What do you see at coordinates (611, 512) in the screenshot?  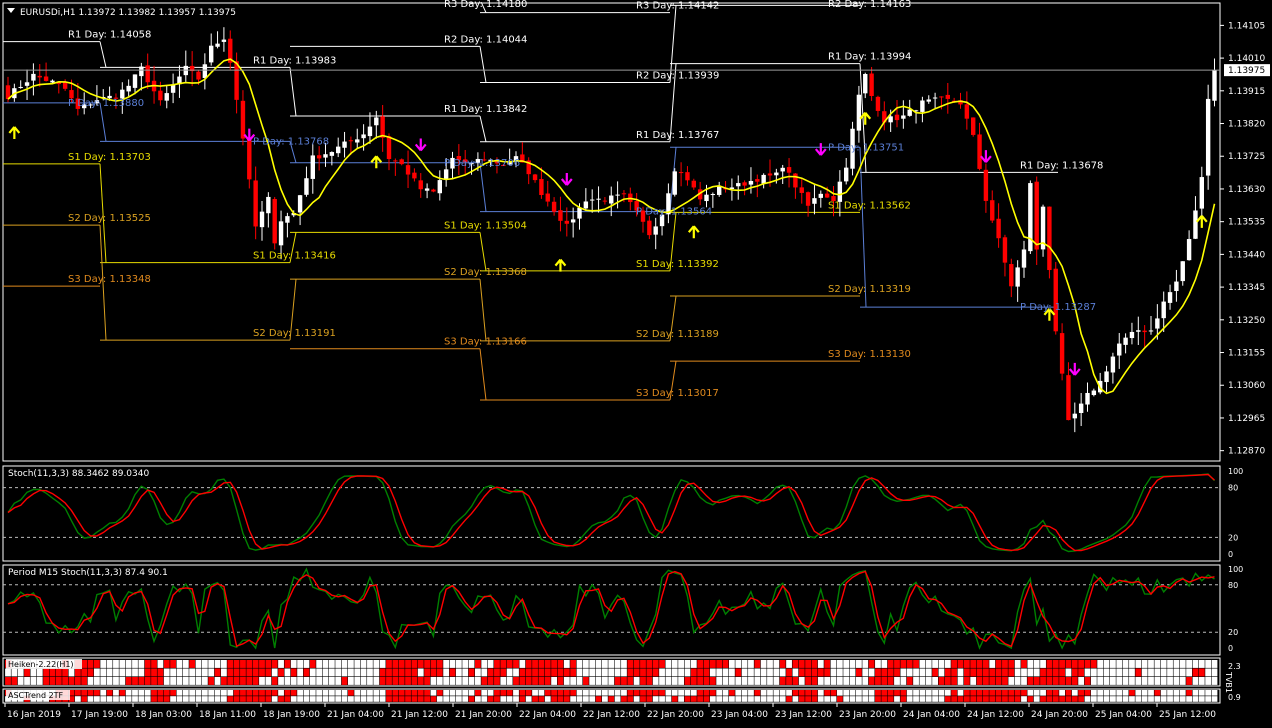 I see `stoch-signal-line` at bounding box center [611, 512].